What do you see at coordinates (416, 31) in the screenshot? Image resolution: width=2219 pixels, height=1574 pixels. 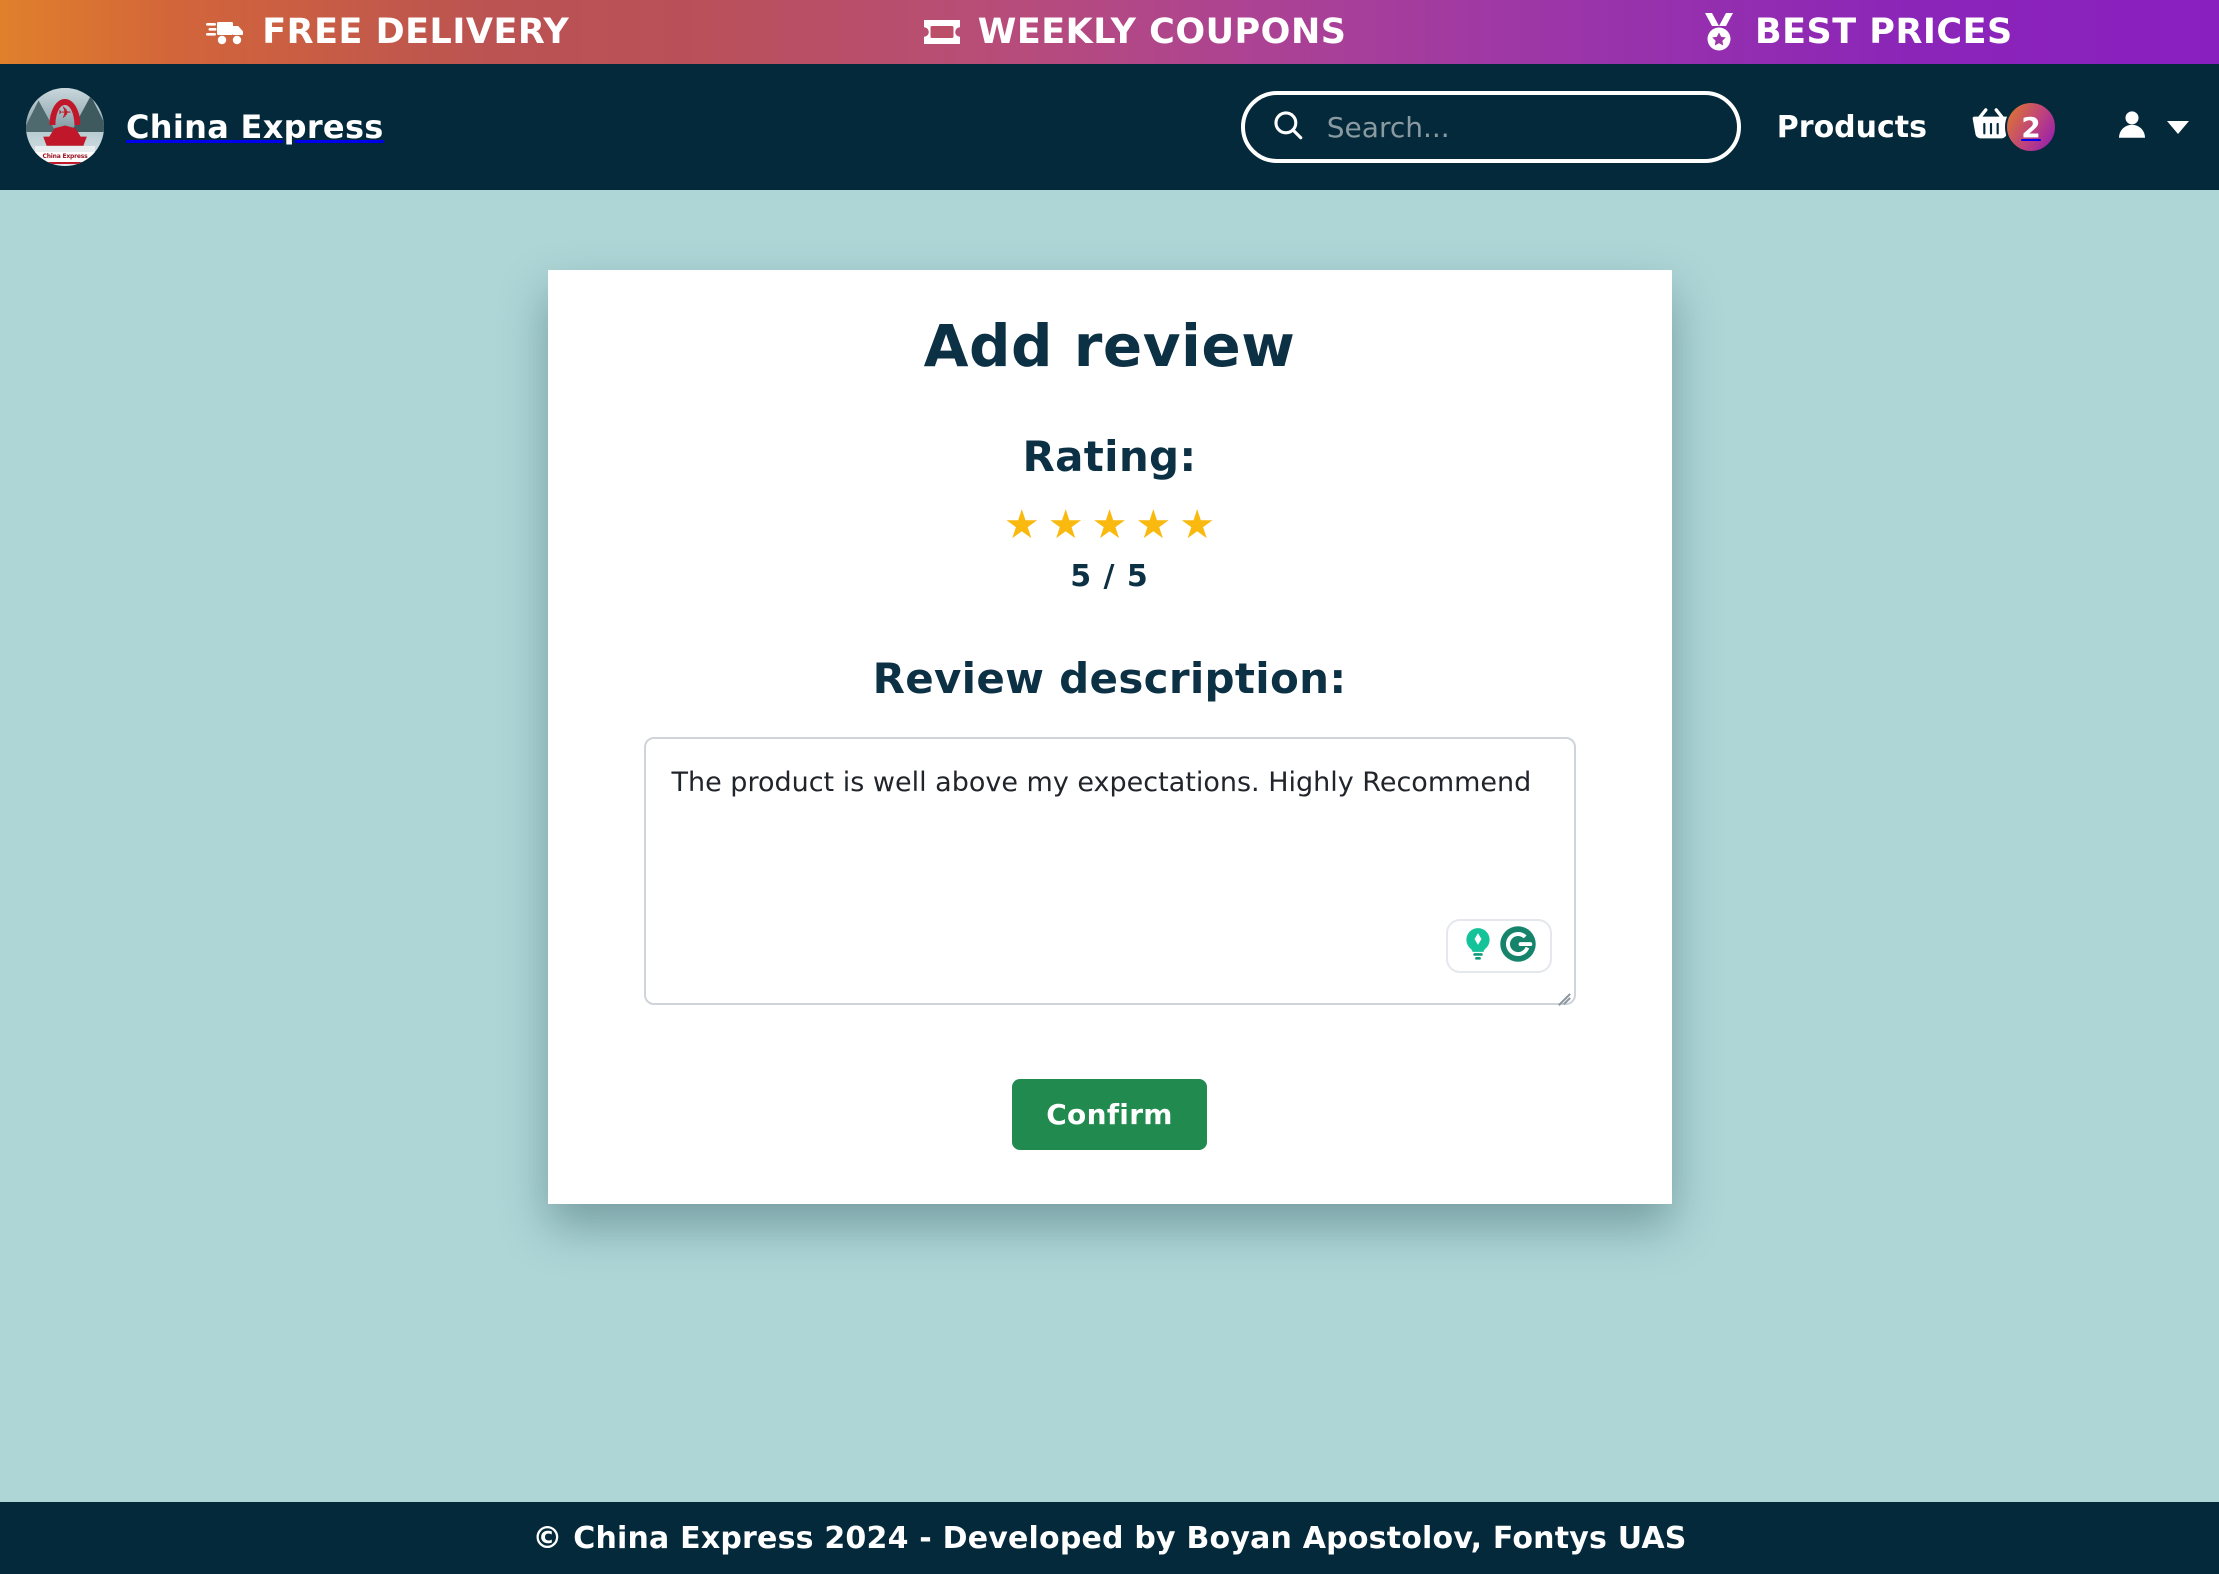 I see `promo-label-free-delivery: FREE DELIVERY` at bounding box center [416, 31].